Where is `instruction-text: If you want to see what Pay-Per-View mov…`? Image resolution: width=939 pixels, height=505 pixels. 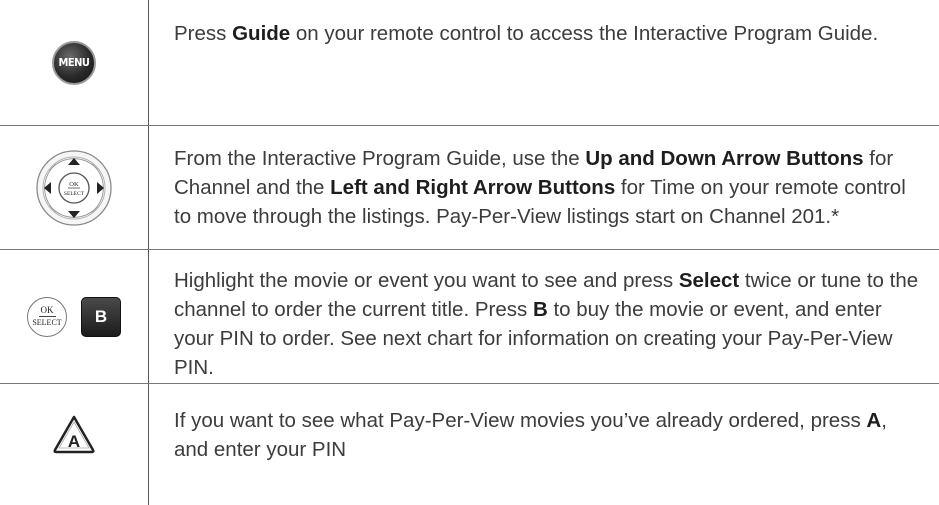
instruction-text: If you want to see what Pay-Per-View mov… is located at coordinates (549, 435).